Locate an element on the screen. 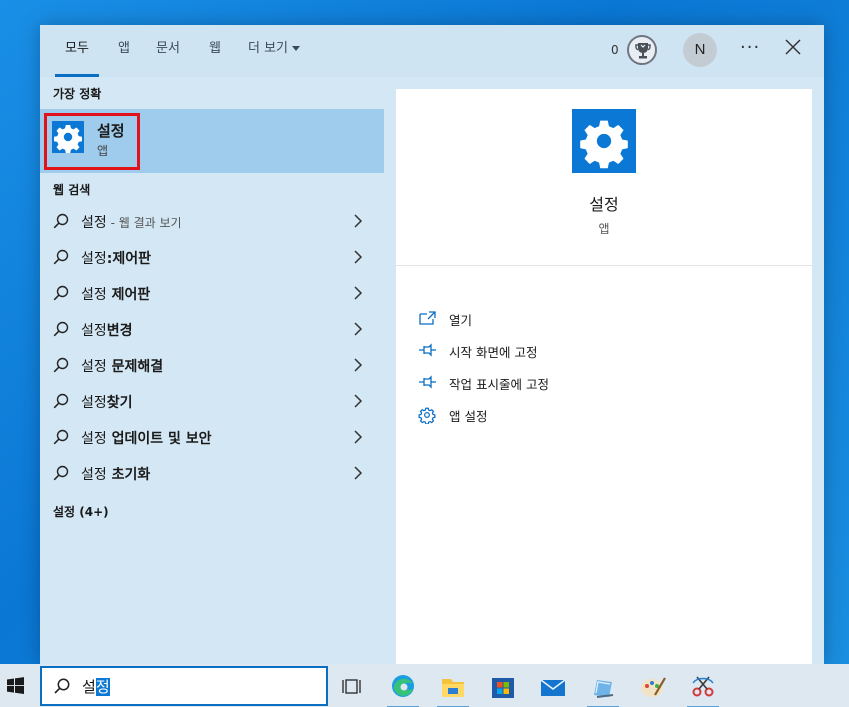 This screenshot has height=707, width=849. windows-logo-icon is located at coordinates (15, 685).